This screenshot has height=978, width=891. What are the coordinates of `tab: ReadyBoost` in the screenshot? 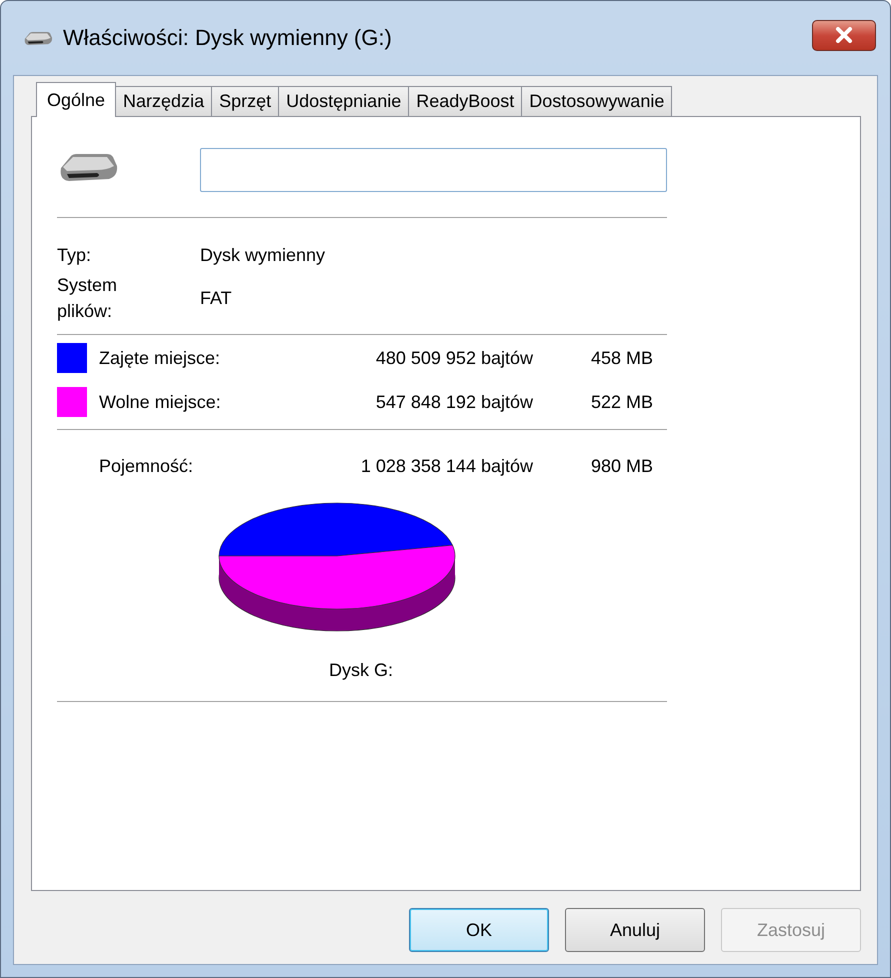 It's located at (465, 101).